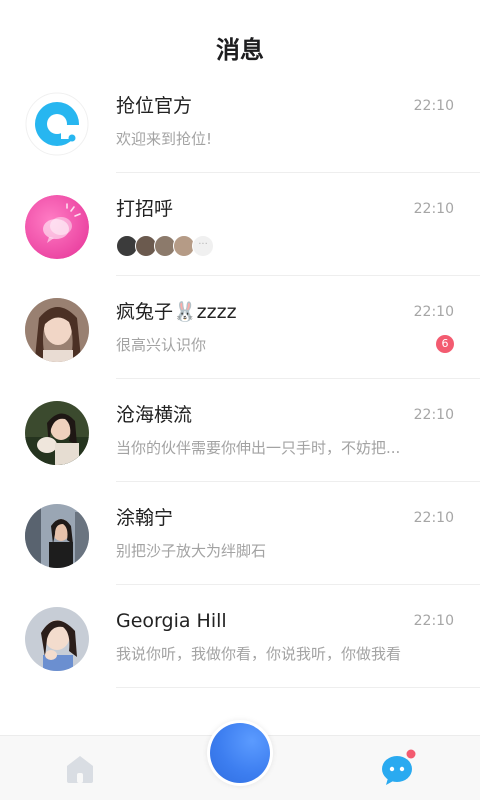 This screenshot has width=480, height=800. What do you see at coordinates (240, 636) in the screenshot?
I see `conversation-row: Georgia Hill 22:10 我说你听，我做你看，你说我听，你做我看` at bounding box center [240, 636].